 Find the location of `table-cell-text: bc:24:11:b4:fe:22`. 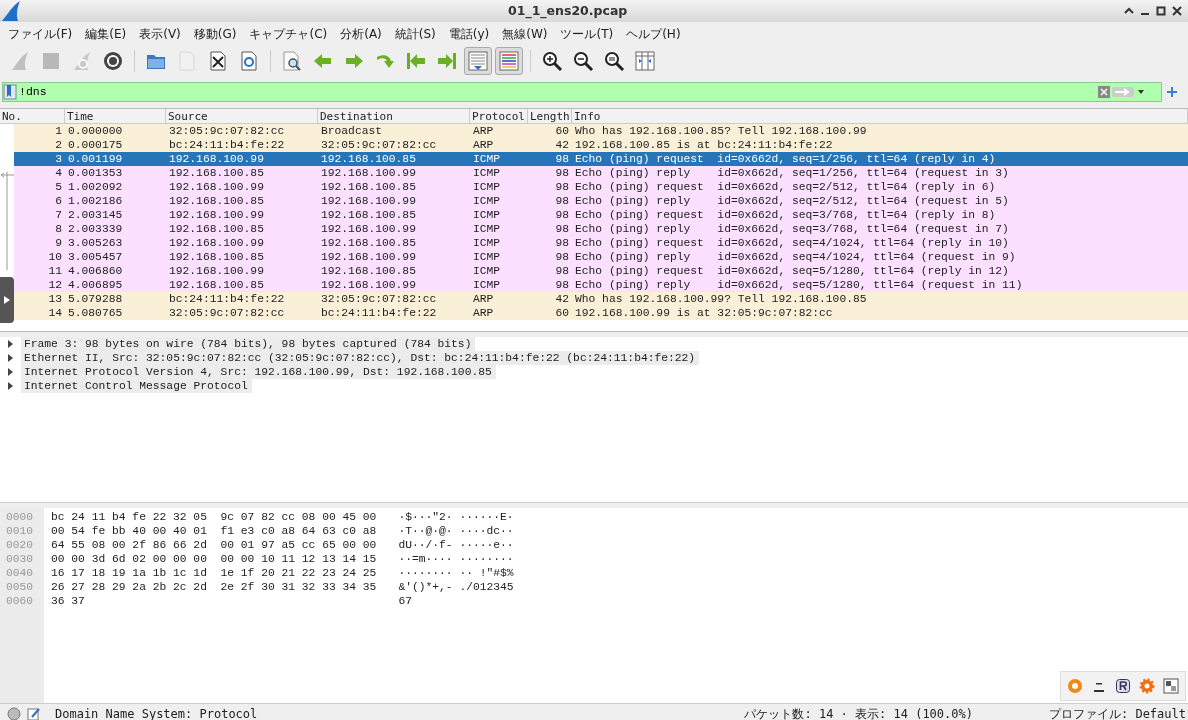

table-cell-text: bc:24:11:b4:fe:22 is located at coordinates (227, 299).